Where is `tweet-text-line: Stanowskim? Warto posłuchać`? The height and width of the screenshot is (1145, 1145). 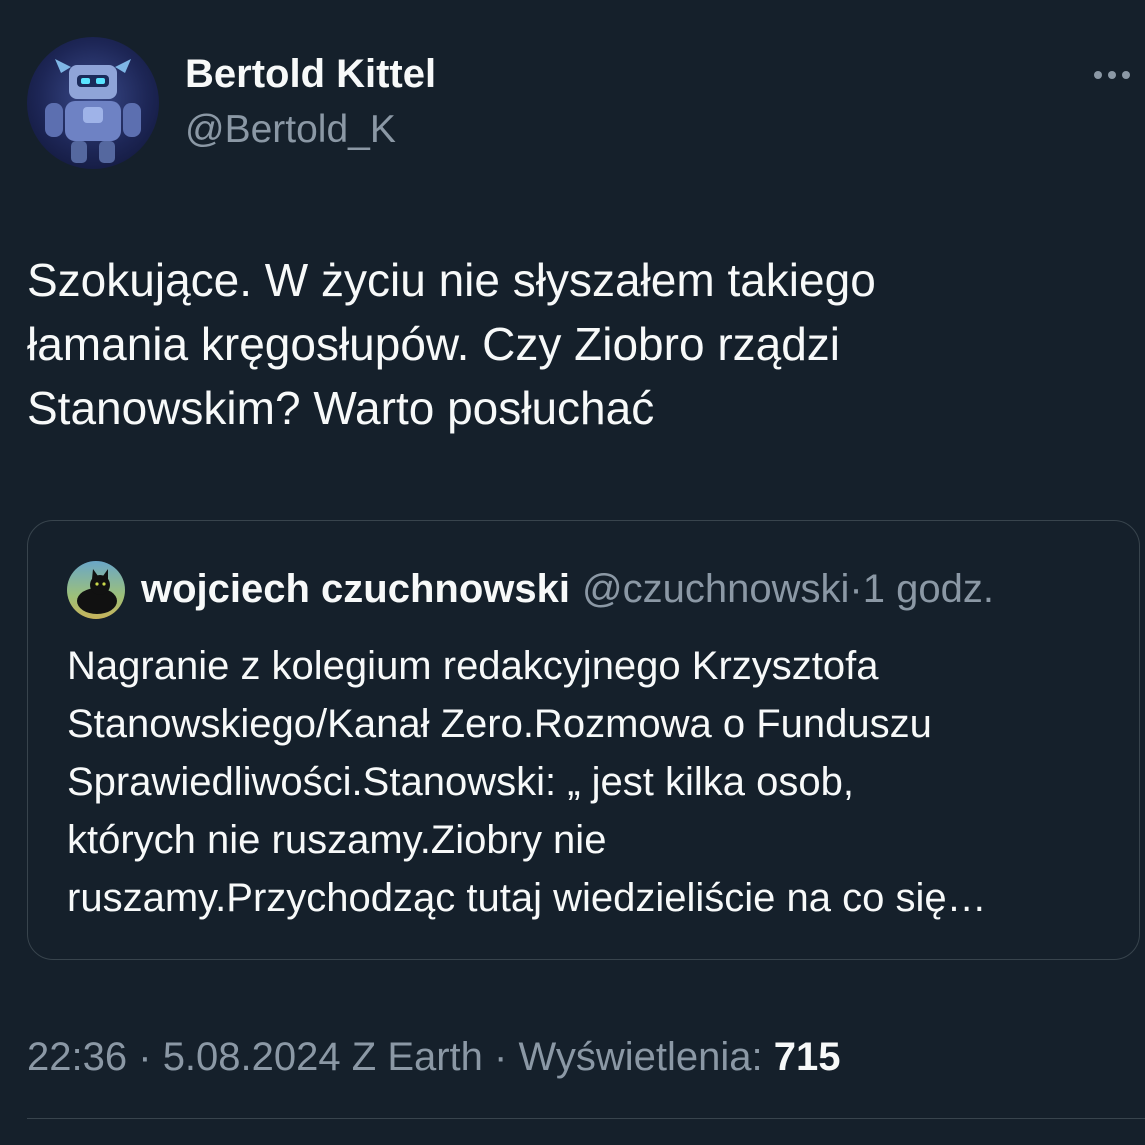 tweet-text-line: Stanowskim? Warto posłuchać is located at coordinates (341, 408).